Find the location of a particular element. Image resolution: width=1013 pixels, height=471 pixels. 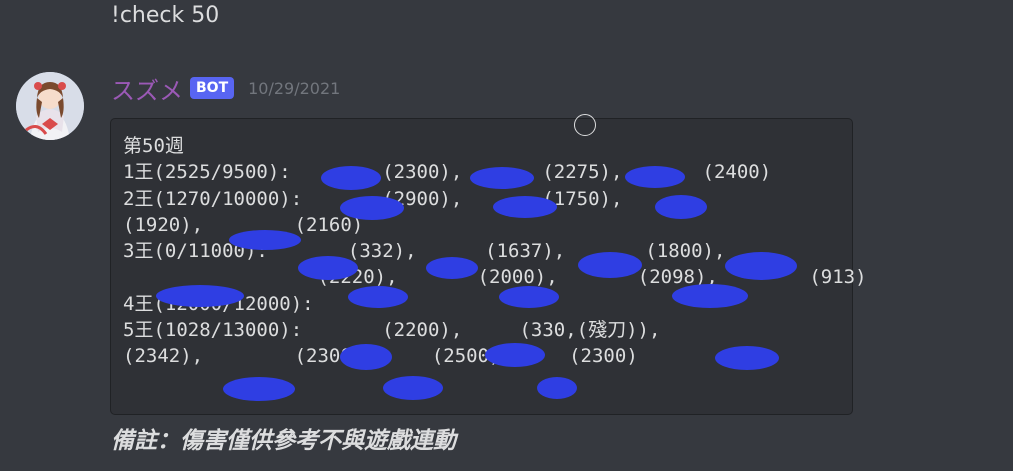

code-line: 5王(1028/13000): (2200), (330,(殘刀)), is located at coordinates (392, 330).